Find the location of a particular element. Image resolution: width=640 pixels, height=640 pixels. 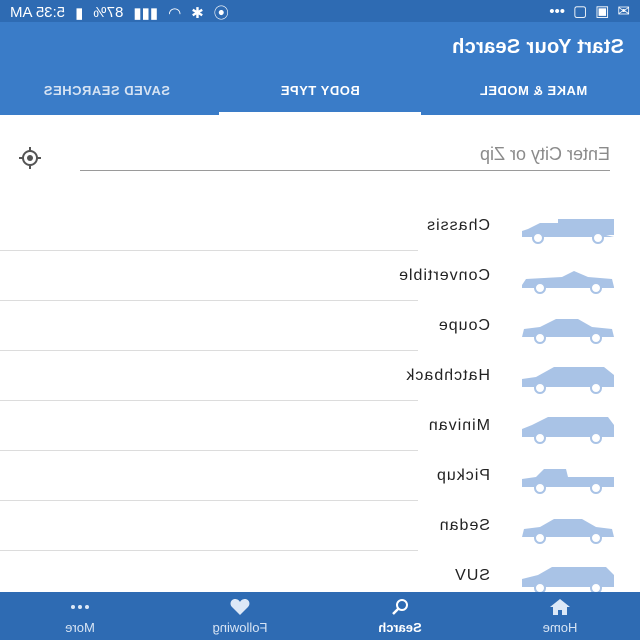

body-type-row-pickup: Pickup is located at coordinates (320, 476).